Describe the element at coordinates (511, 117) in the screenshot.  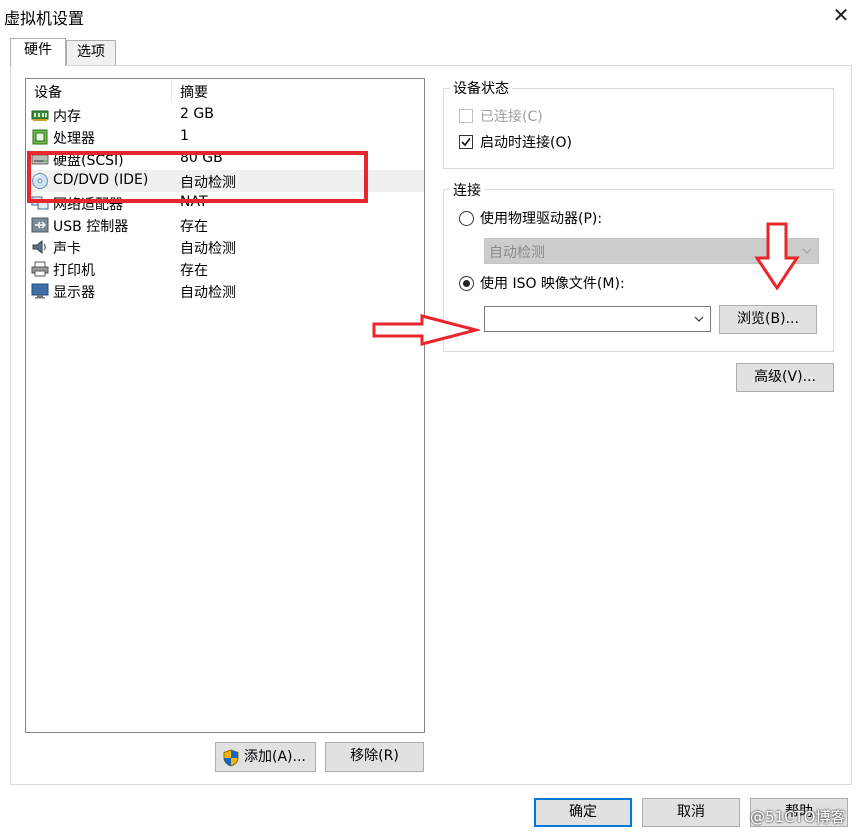
I see `connected-label: 已连接(C)` at that location.